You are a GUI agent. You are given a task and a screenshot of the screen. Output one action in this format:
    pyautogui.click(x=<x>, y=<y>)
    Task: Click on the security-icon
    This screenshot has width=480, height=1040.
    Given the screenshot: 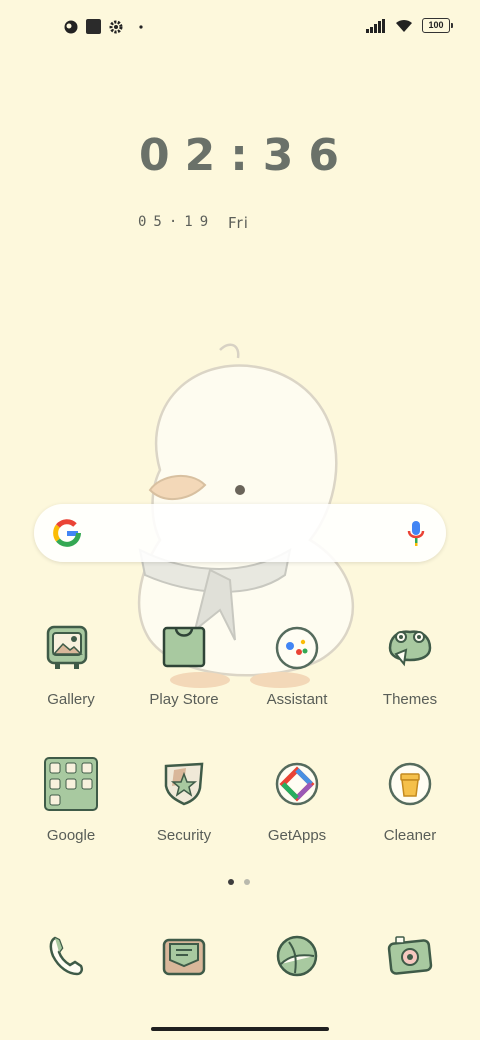 What is the action you would take?
    pyautogui.click(x=184, y=784)
    